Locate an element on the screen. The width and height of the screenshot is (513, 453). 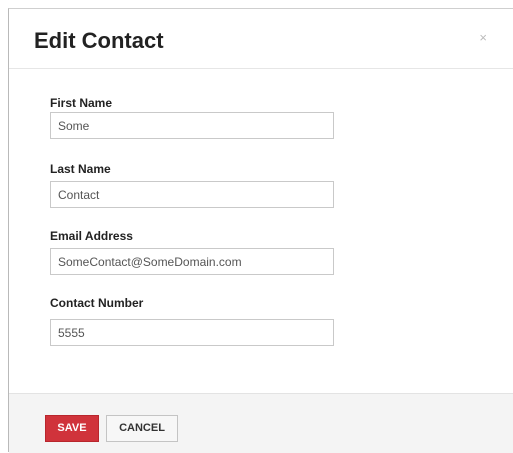
email-input is located at coordinates (192, 261).